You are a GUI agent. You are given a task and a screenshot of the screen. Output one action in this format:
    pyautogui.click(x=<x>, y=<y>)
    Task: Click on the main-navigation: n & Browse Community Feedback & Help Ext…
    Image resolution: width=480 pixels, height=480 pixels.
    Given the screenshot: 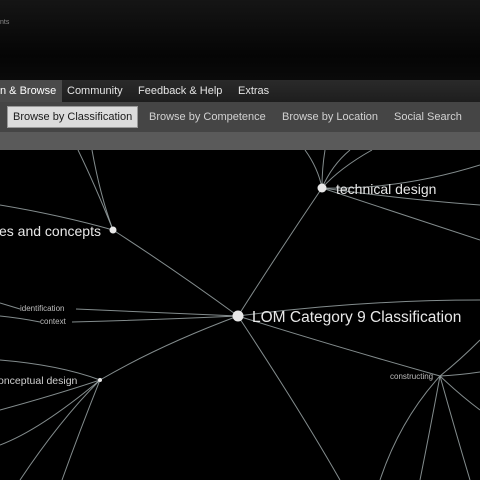 What is the action you would take?
    pyautogui.click(x=240, y=91)
    